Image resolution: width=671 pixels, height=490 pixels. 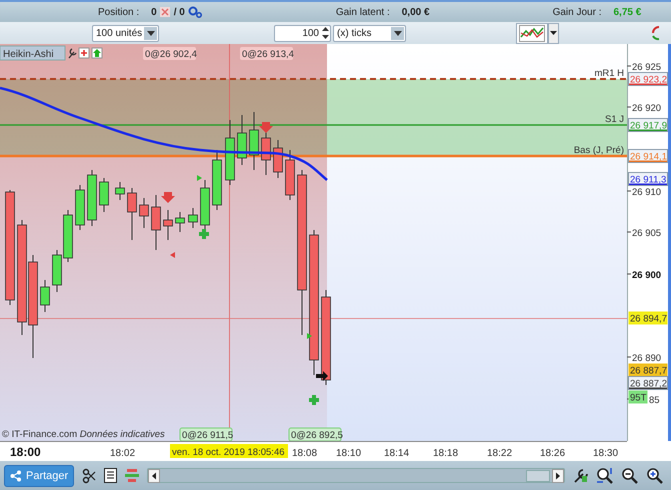 What do you see at coordinates (605, 453) in the screenshot?
I see `time-axis-label: 18:30` at bounding box center [605, 453].